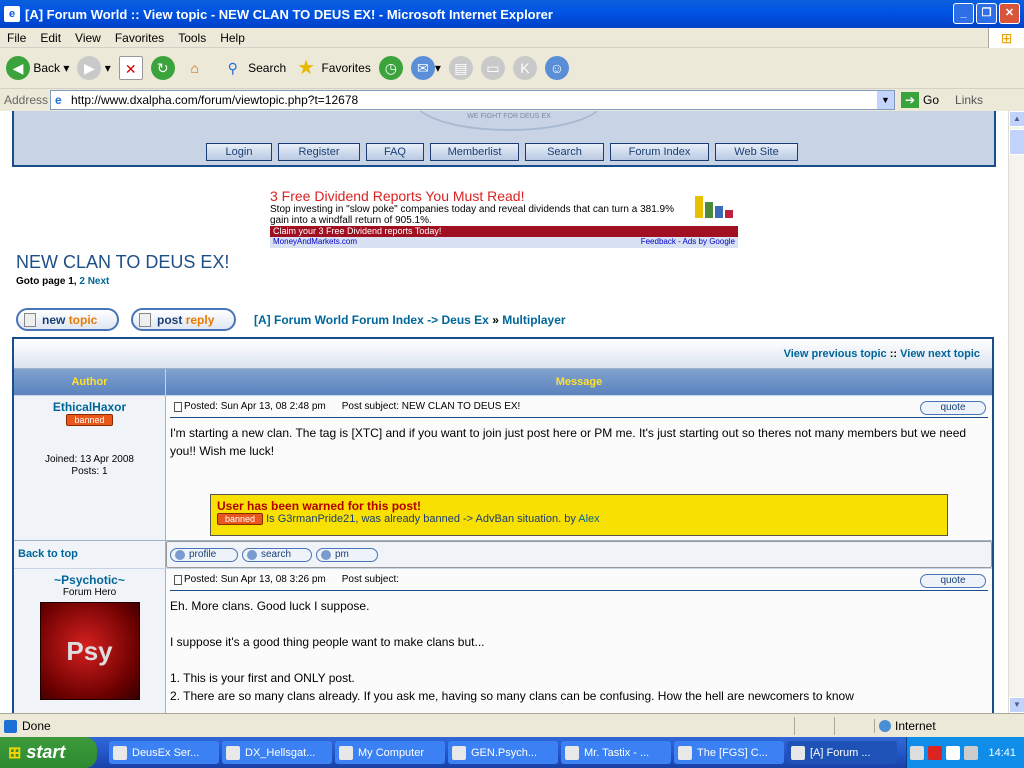 The image size is (1024, 768). What do you see at coordinates (986, 13) in the screenshot?
I see `maximize-button: ❐` at bounding box center [986, 13].